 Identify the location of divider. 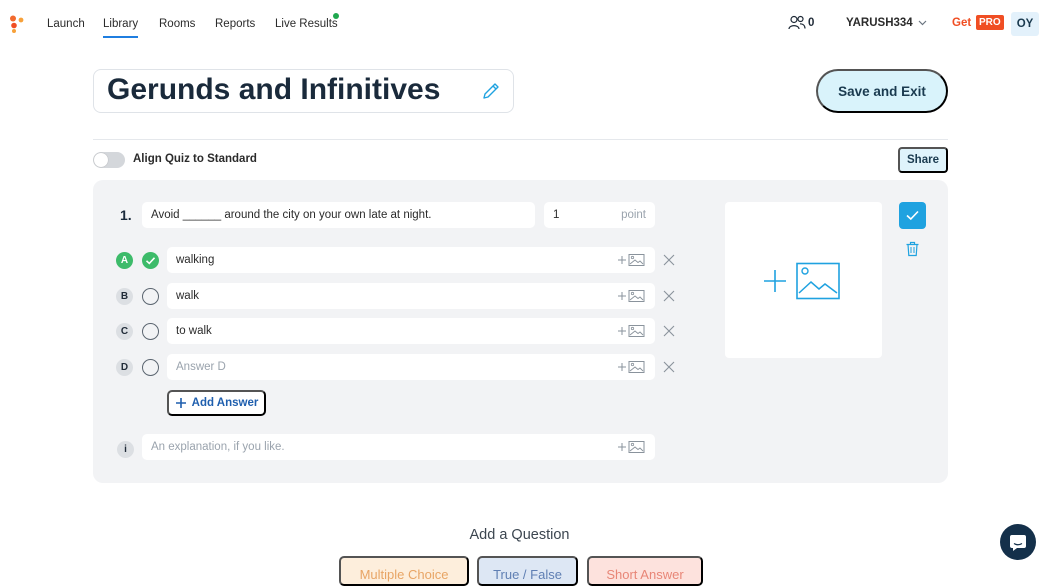
(520, 139).